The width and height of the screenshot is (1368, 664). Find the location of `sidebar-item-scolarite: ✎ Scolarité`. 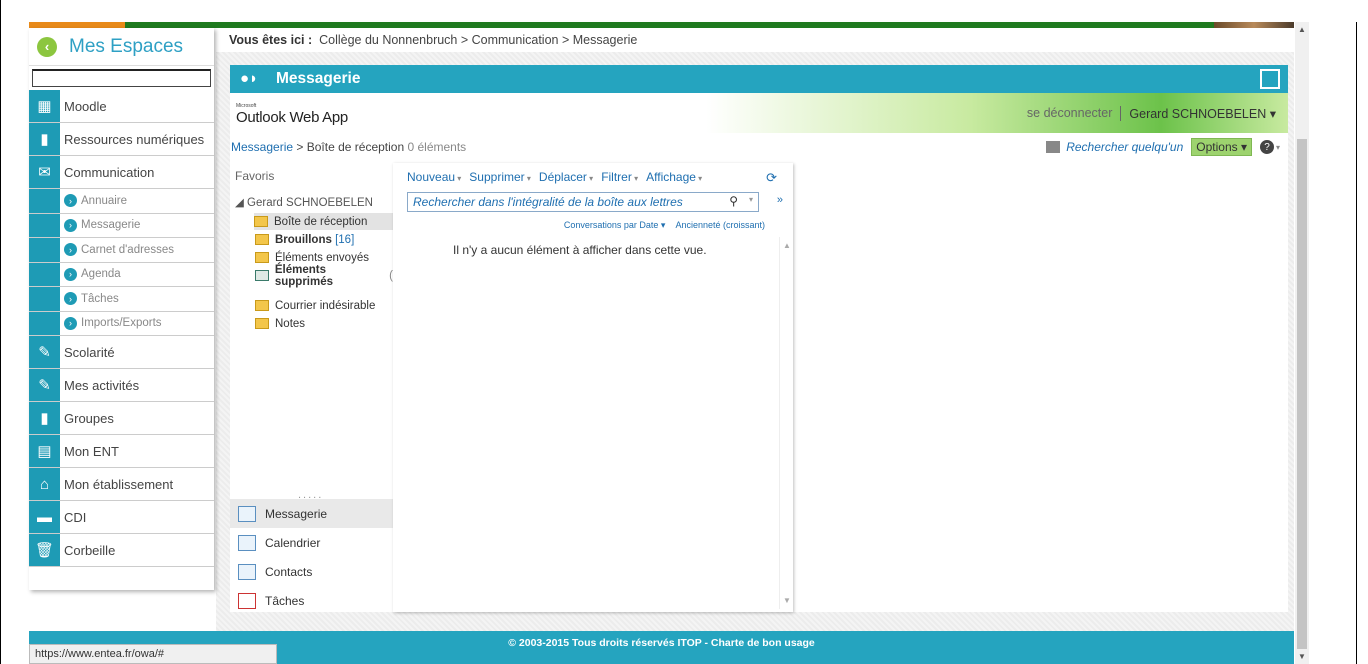

sidebar-item-scolarite: ✎ Scolarité is located at coordinates (121, 352).